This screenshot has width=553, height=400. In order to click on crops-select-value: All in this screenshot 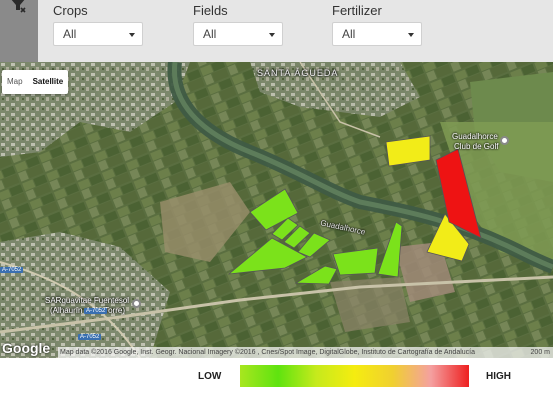, I will do `click(70, 34)`.